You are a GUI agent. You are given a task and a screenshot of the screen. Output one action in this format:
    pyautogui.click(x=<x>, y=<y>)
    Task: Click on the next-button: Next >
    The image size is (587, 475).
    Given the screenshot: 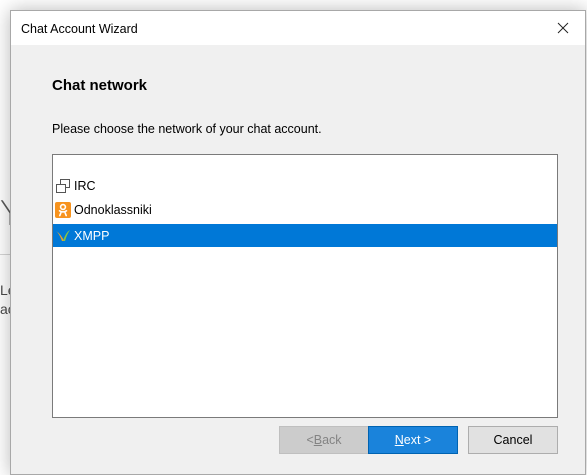 What is the action you would take?
    pyautogui.click(x=413, y=440)
    